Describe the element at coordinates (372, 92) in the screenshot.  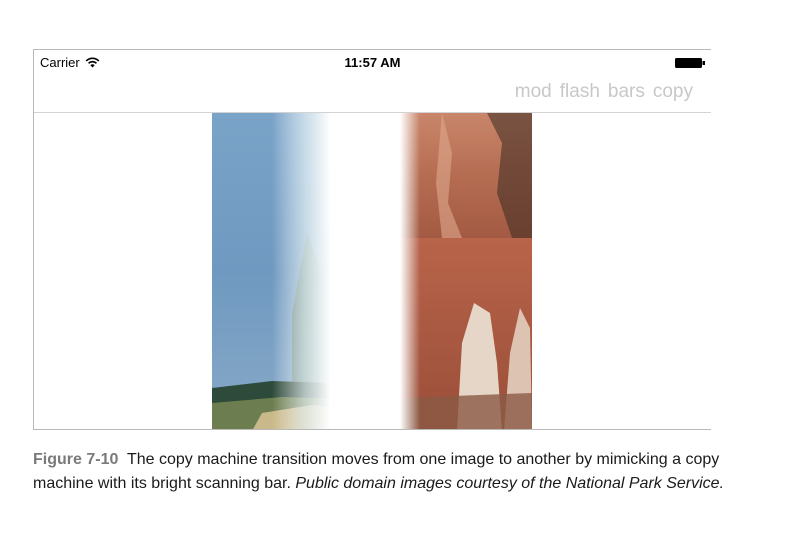
I see `navigation-bar: mod flash bars copy` at that location.